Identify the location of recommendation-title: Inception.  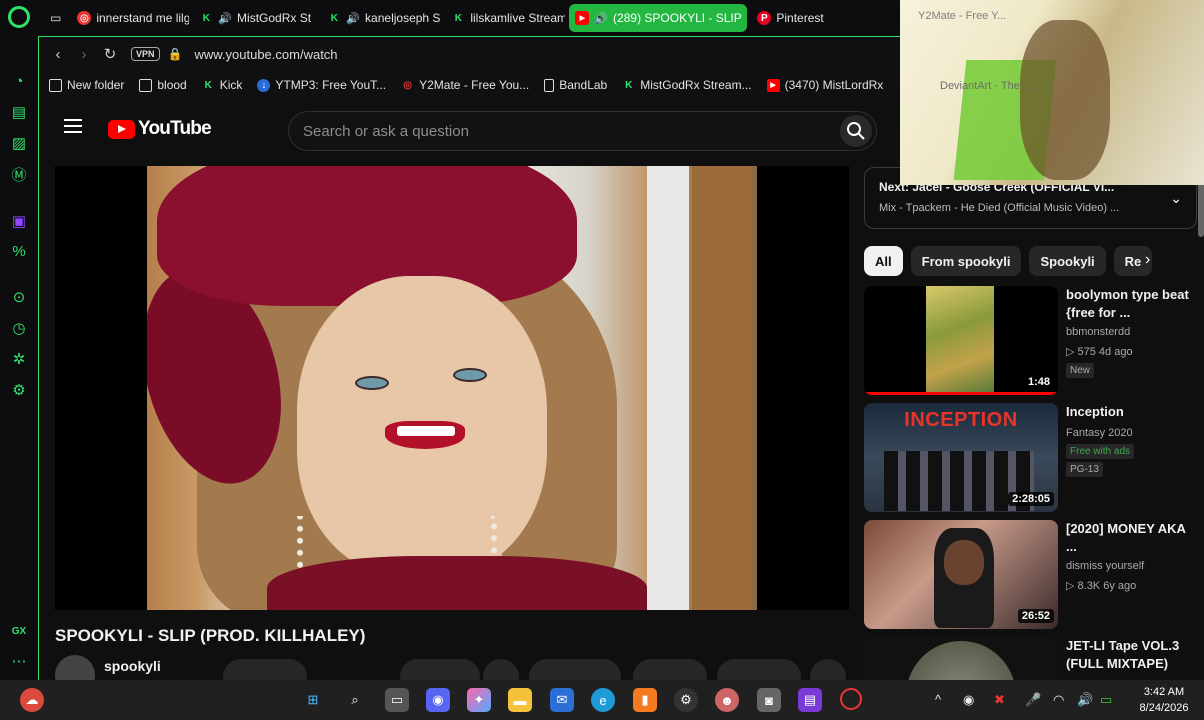
(1131, 412).